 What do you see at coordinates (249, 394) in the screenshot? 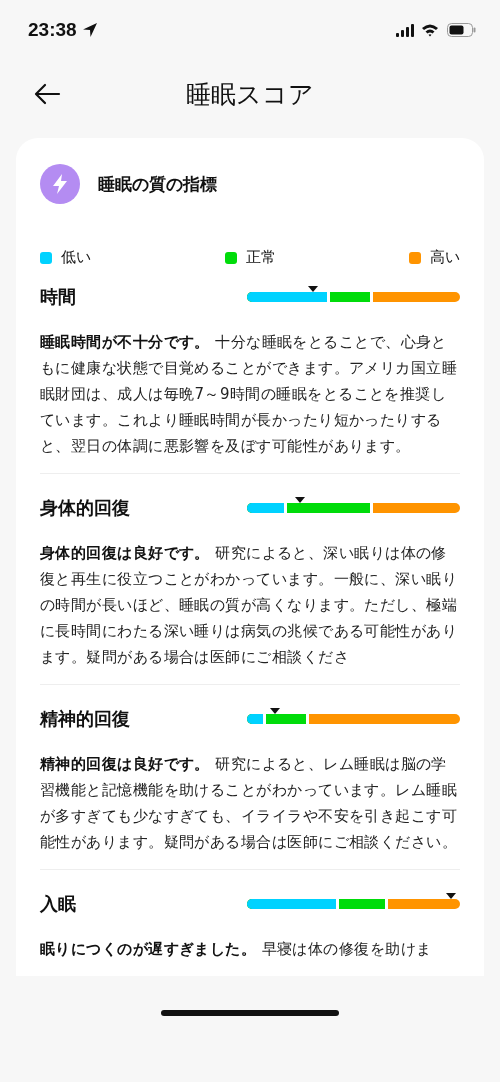
I see `metric-description: 睡眠時間が不十分です。 十分な睡眠をとることで、心身ともに健康な状態で目覚めることができます。アメリカ国立睡眠財団は、成人は毎晩7～9時間の睡眠をとることを推奨しています。これより睡眠時間が長かったり短かったりすると、翌日の体調に悪影響を及ぼす可能性があります。` at bounding box center [249, 394].